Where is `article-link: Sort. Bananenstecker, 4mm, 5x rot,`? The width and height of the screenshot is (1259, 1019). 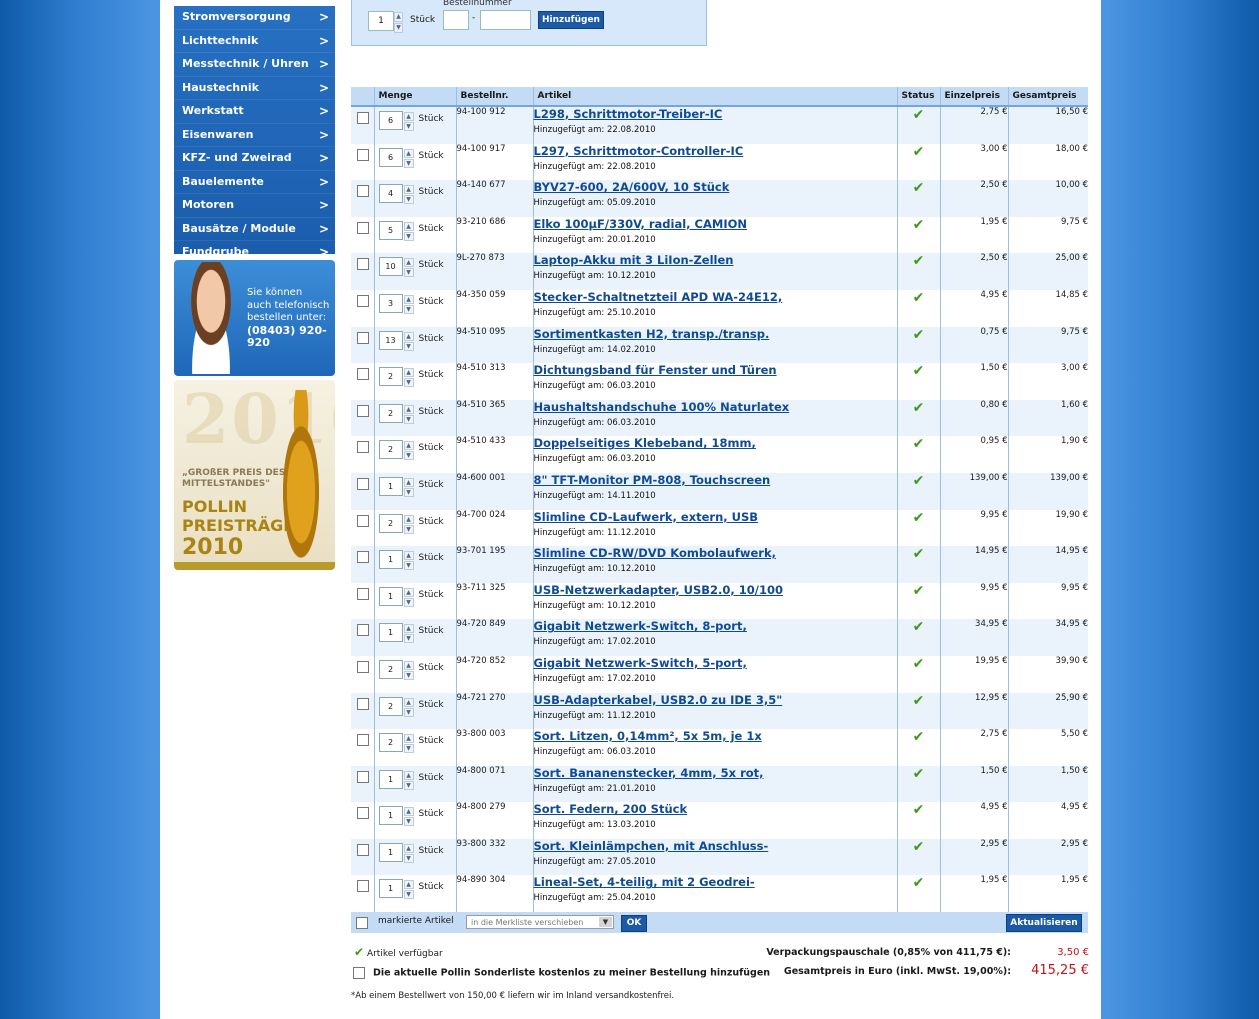
article-link: Sort. Bananenstecker, 4mm, 5x rot, is located at coordinates (649, 773).